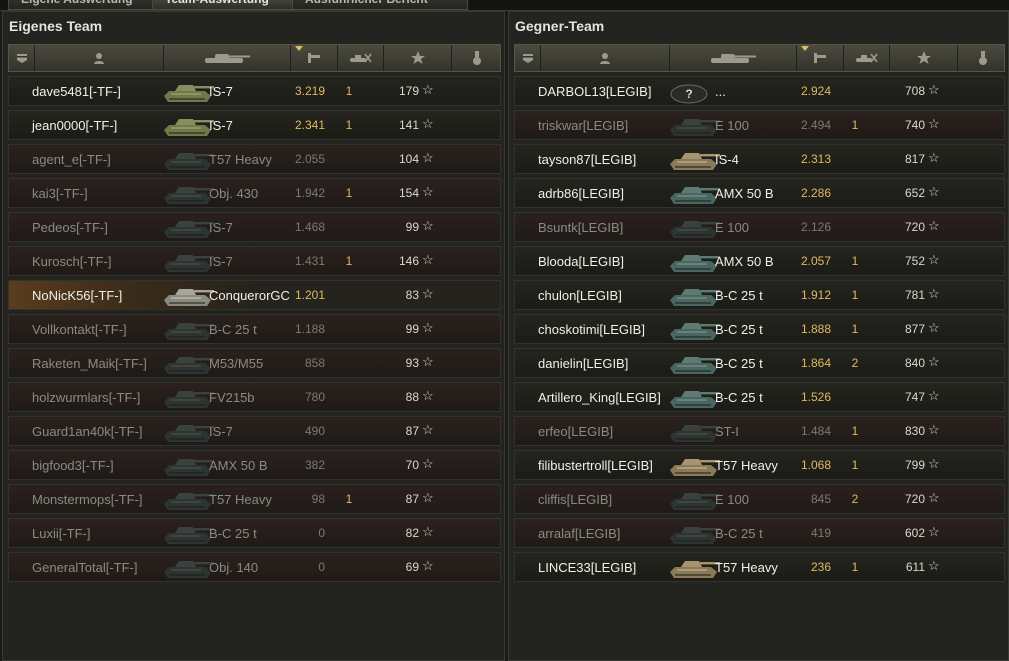 This screenshot has height=661, width=1009. I want to click on damage-value: 419, so click(820, 533).